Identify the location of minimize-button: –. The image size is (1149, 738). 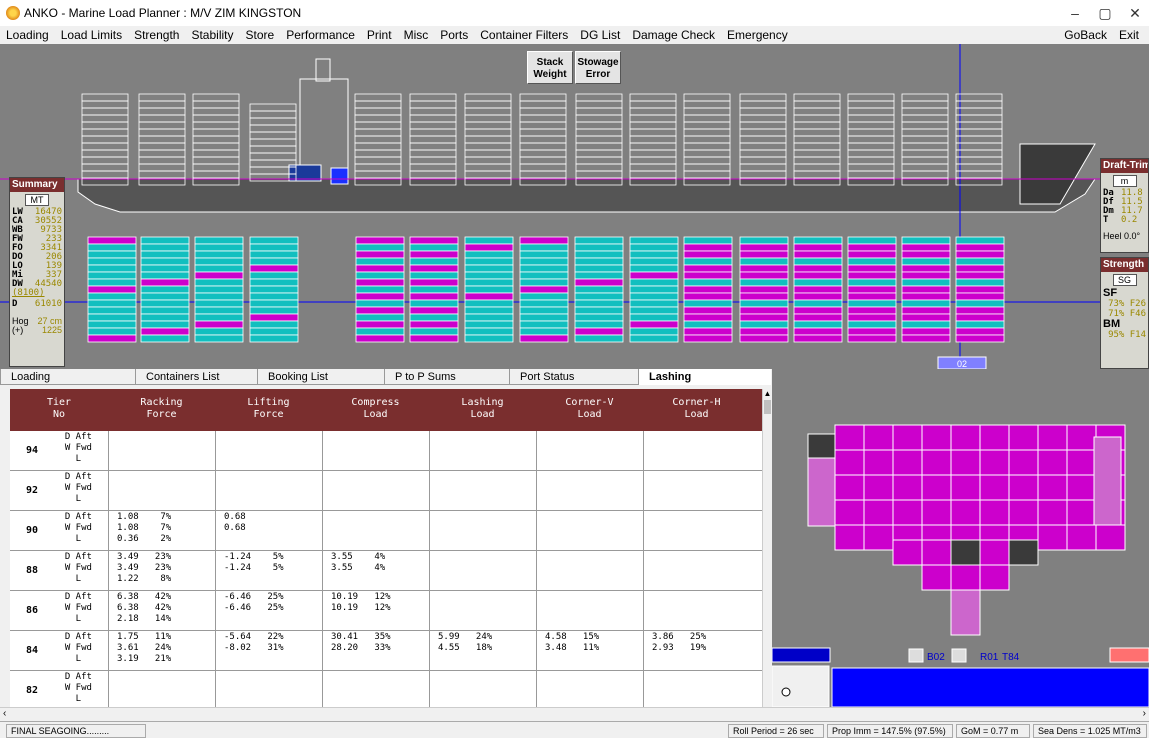
(1075, 13).